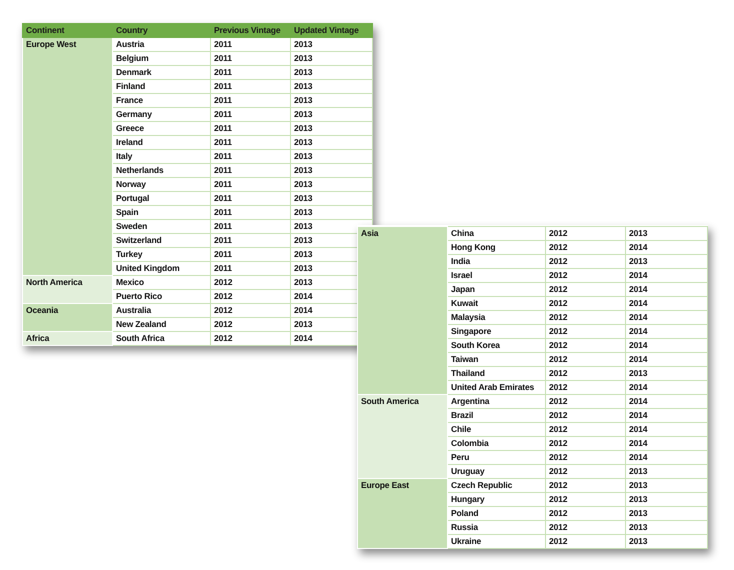  Describe the element at coordinates (161, 171) in the screenshot. I see `table-cell: Netherlands` at that location.